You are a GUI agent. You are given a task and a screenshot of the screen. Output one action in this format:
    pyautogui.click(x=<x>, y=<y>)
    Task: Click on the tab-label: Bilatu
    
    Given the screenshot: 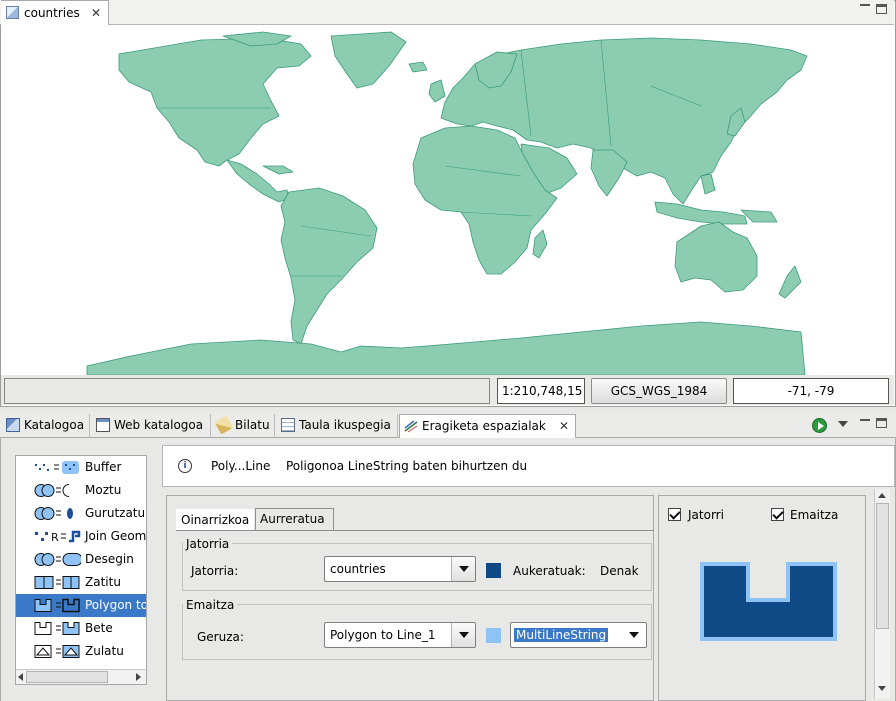 What is the action you would take?
    pyautogui.click(x=252, y=425)
    